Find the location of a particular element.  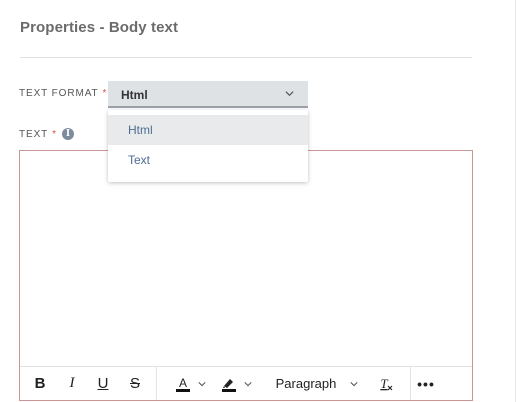

font-color-button: A is located at coordinates (190, 383).